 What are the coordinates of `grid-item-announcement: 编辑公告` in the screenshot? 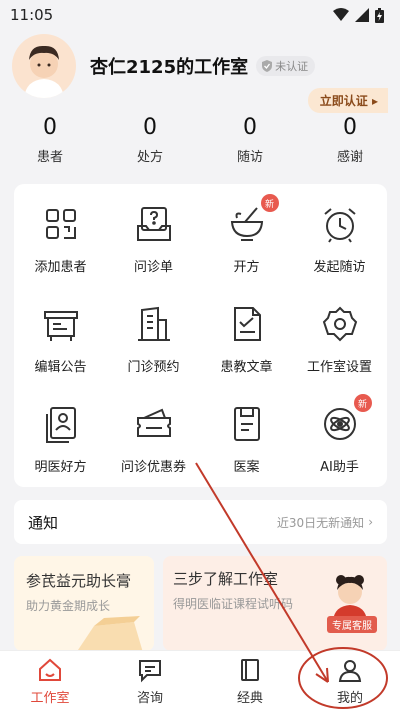 It's located at (60, 334).